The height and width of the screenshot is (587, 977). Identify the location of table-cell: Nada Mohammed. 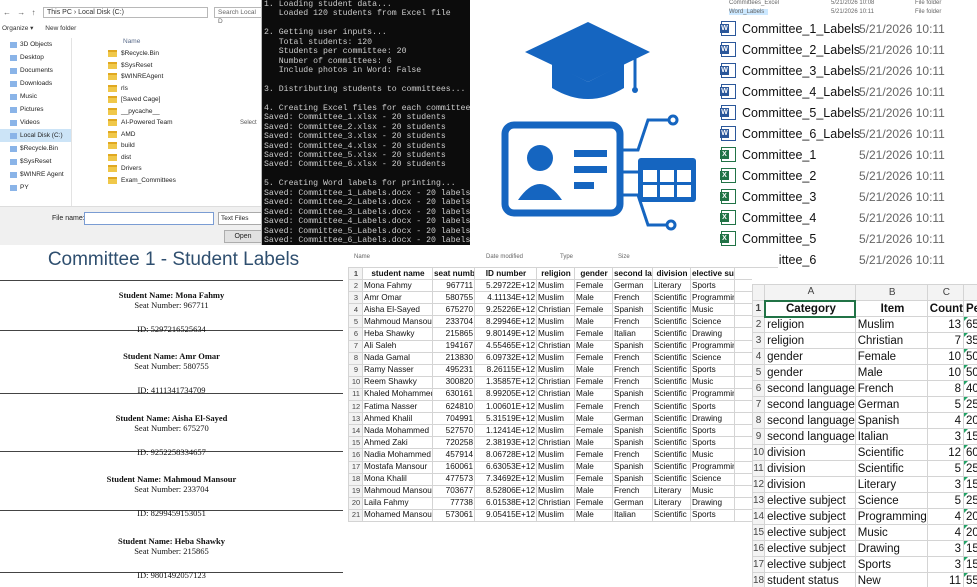
(397, 431).